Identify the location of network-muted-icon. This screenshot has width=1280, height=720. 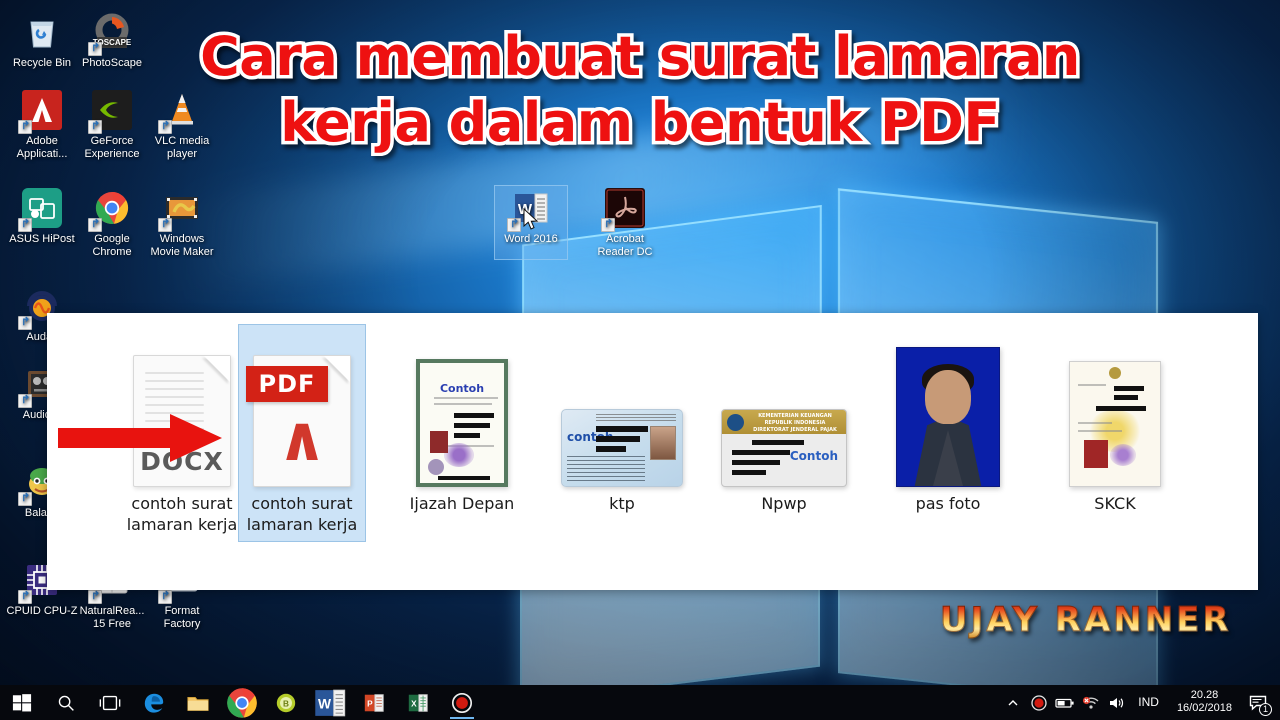
(1091, 702).